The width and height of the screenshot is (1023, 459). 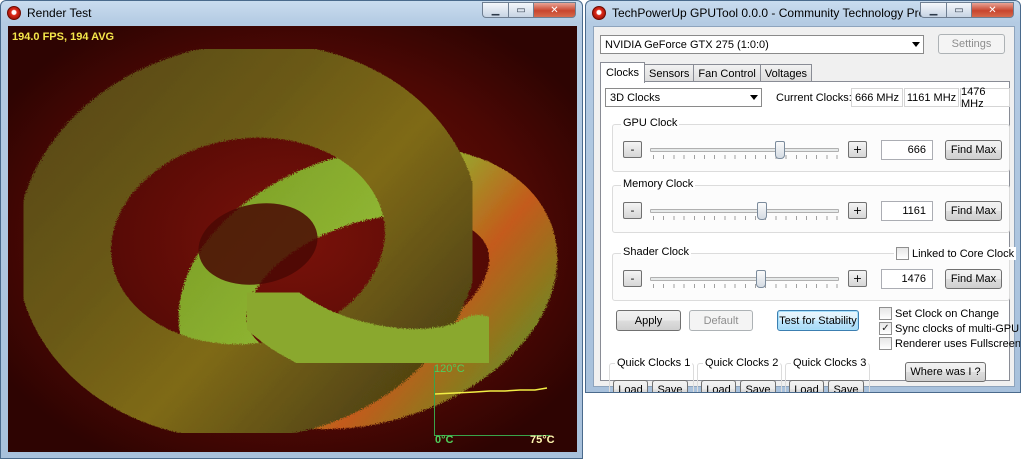 What do you see at coordinates (971, 44) in the screenshot?
I see `settings-button: Settings` at bounding box center [971, 44].